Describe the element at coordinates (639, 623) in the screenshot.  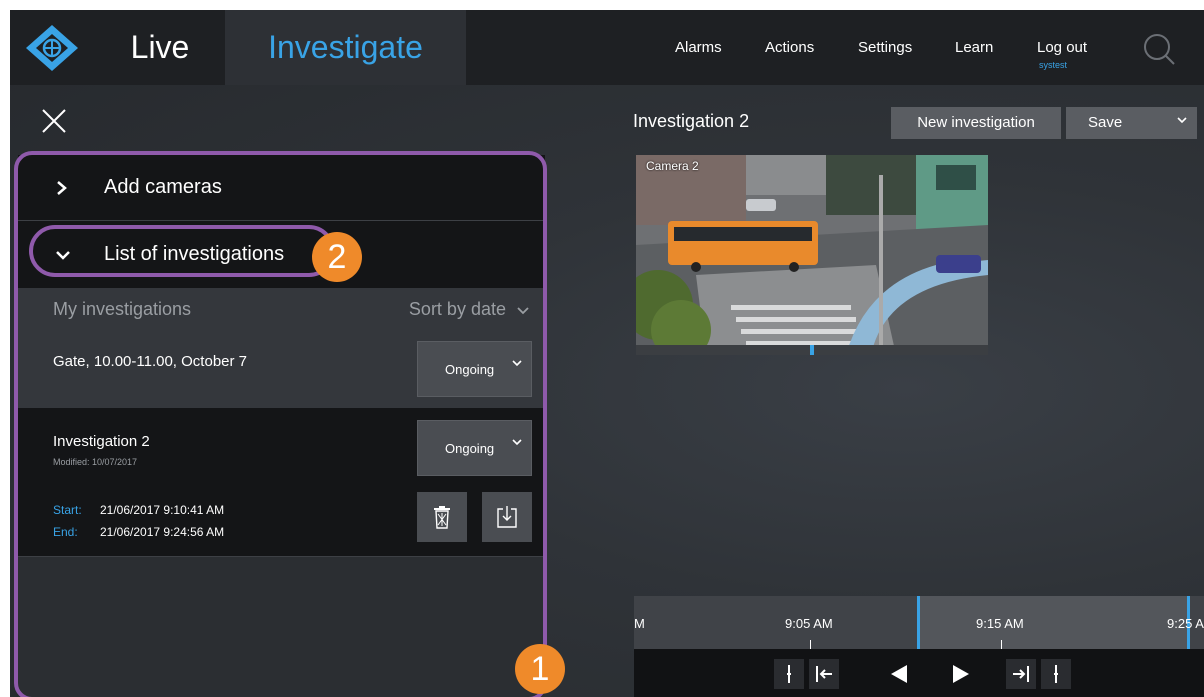
I see `timeline-label: M` at that location.